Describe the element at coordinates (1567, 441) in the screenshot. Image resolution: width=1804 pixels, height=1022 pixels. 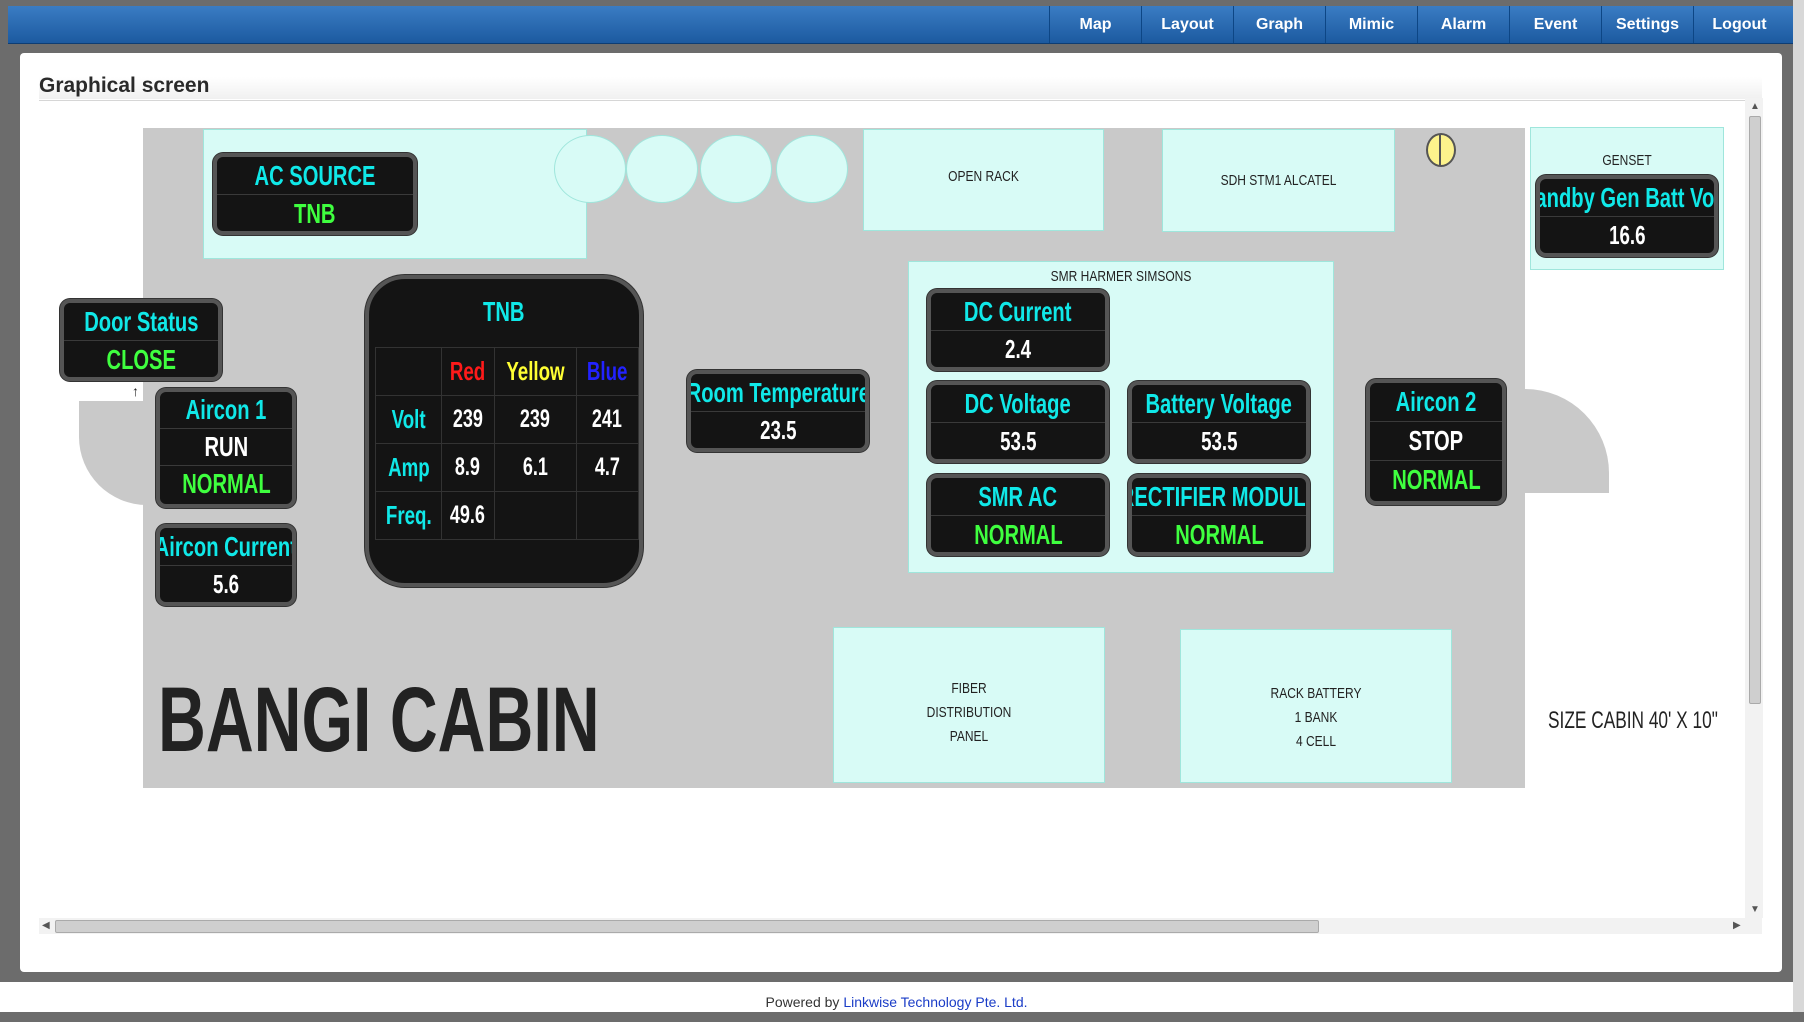
I see `door-arc-right` at that location.